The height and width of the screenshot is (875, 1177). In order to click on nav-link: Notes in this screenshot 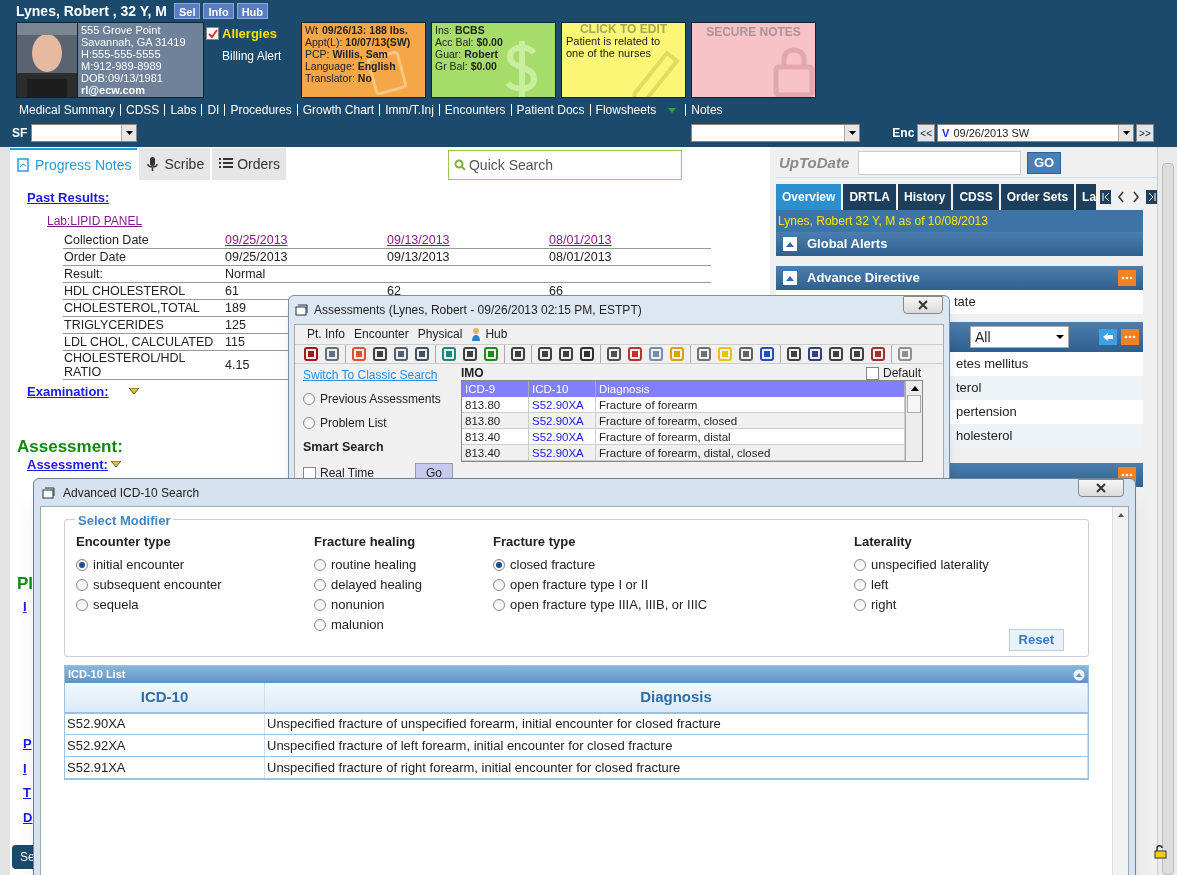, I will do `click(707, 110)`.